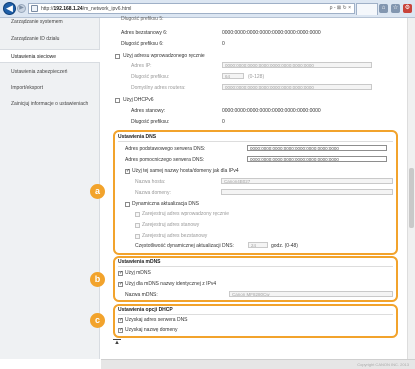 The image size is (415, 369). I want to click on vertical-scrollbar, so click(411, 188).